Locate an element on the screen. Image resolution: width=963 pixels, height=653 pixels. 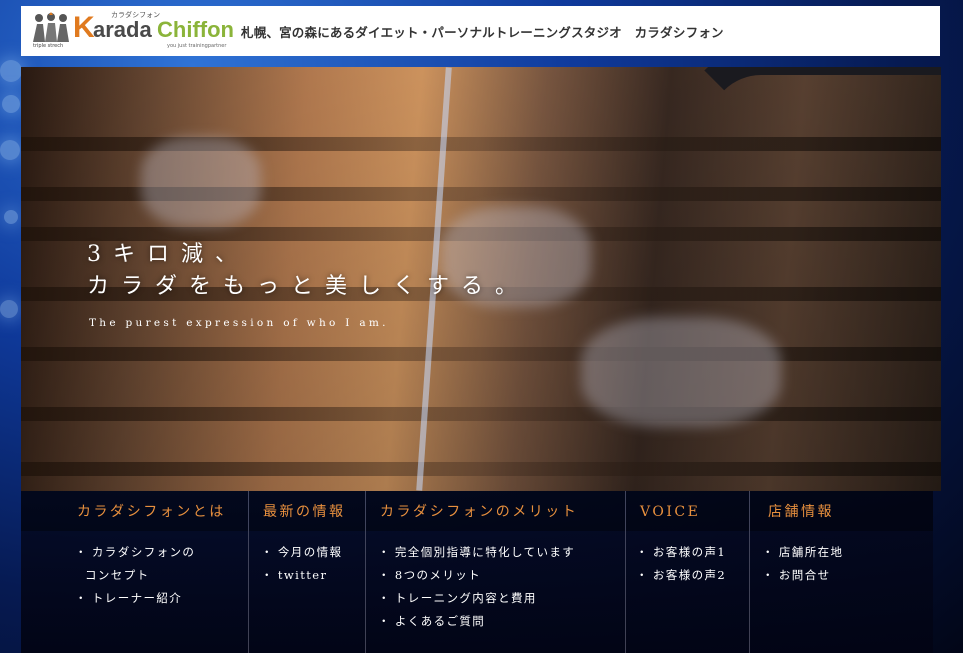
nav-heading-about: カラダシフォンとは is located at coordinates (134, 511).